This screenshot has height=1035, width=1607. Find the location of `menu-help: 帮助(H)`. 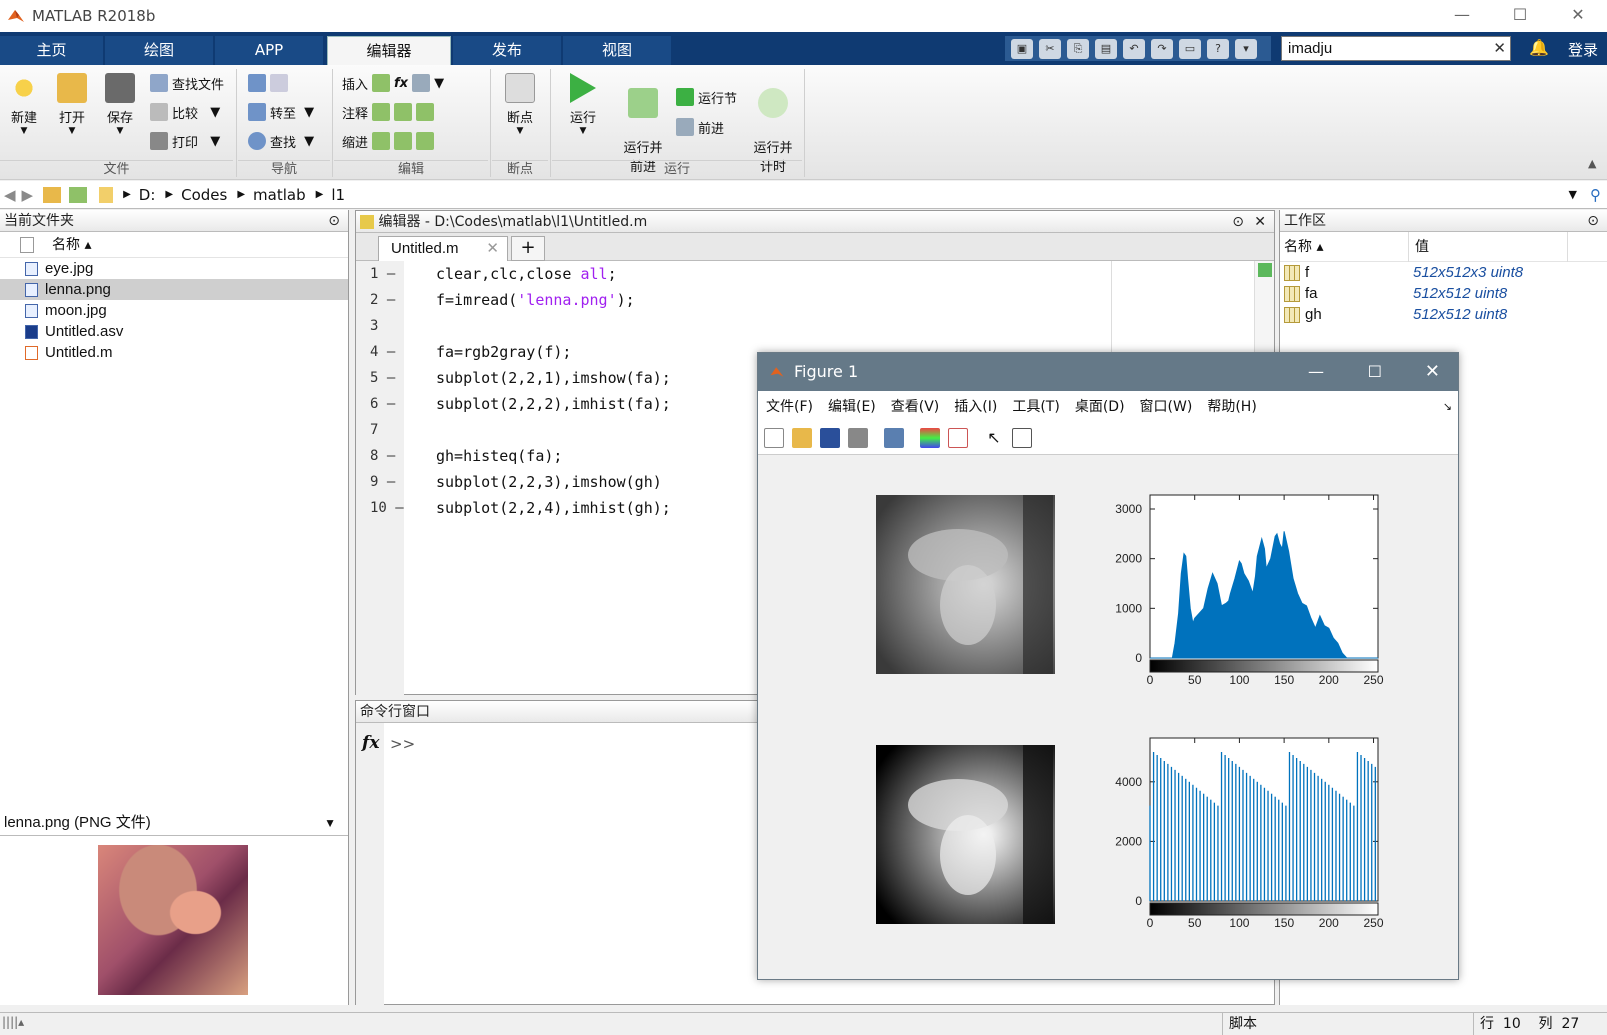

menu-help: 帮助(H) is located at coordinates (1231, 406).